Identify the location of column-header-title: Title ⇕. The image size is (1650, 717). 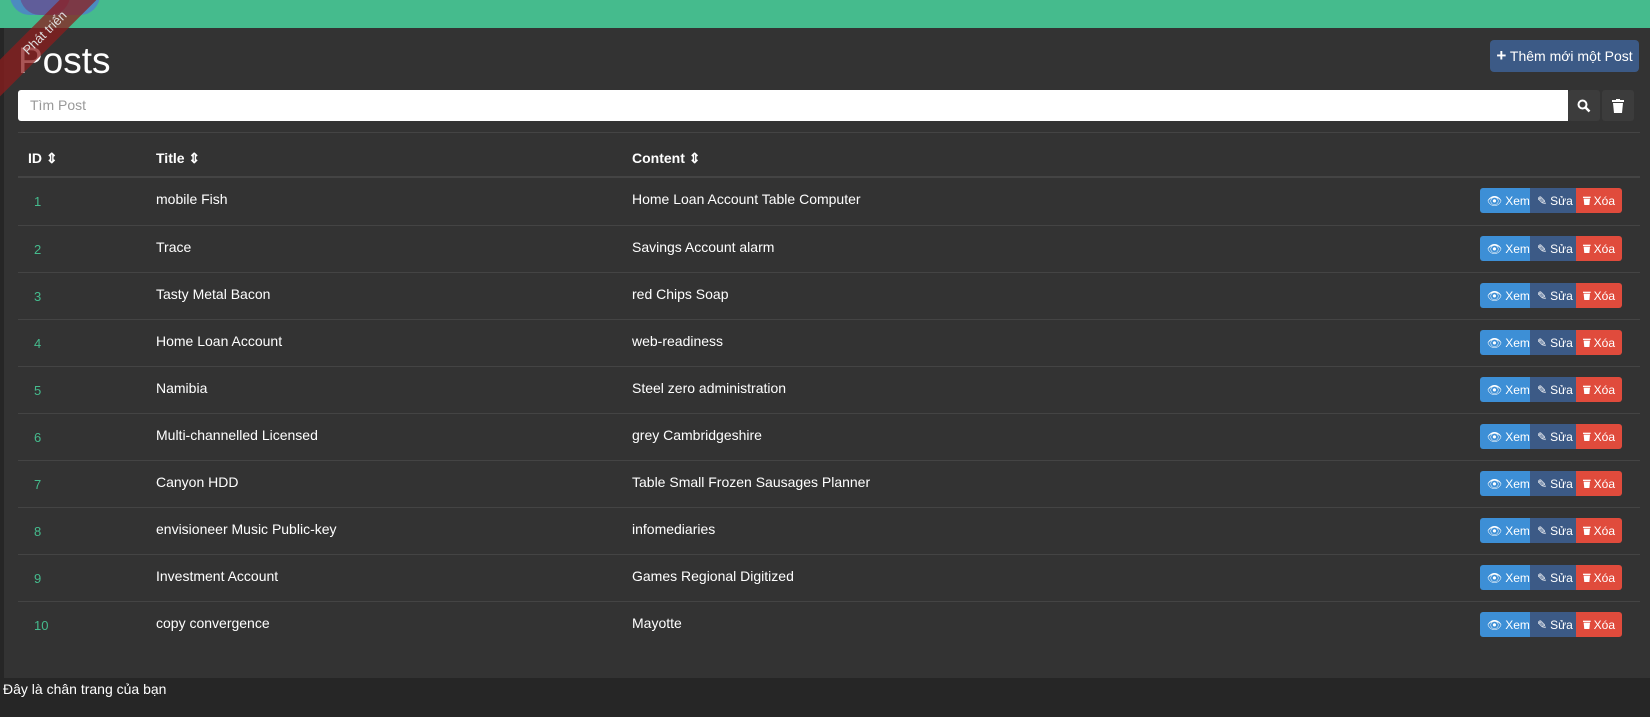
(178, 158).